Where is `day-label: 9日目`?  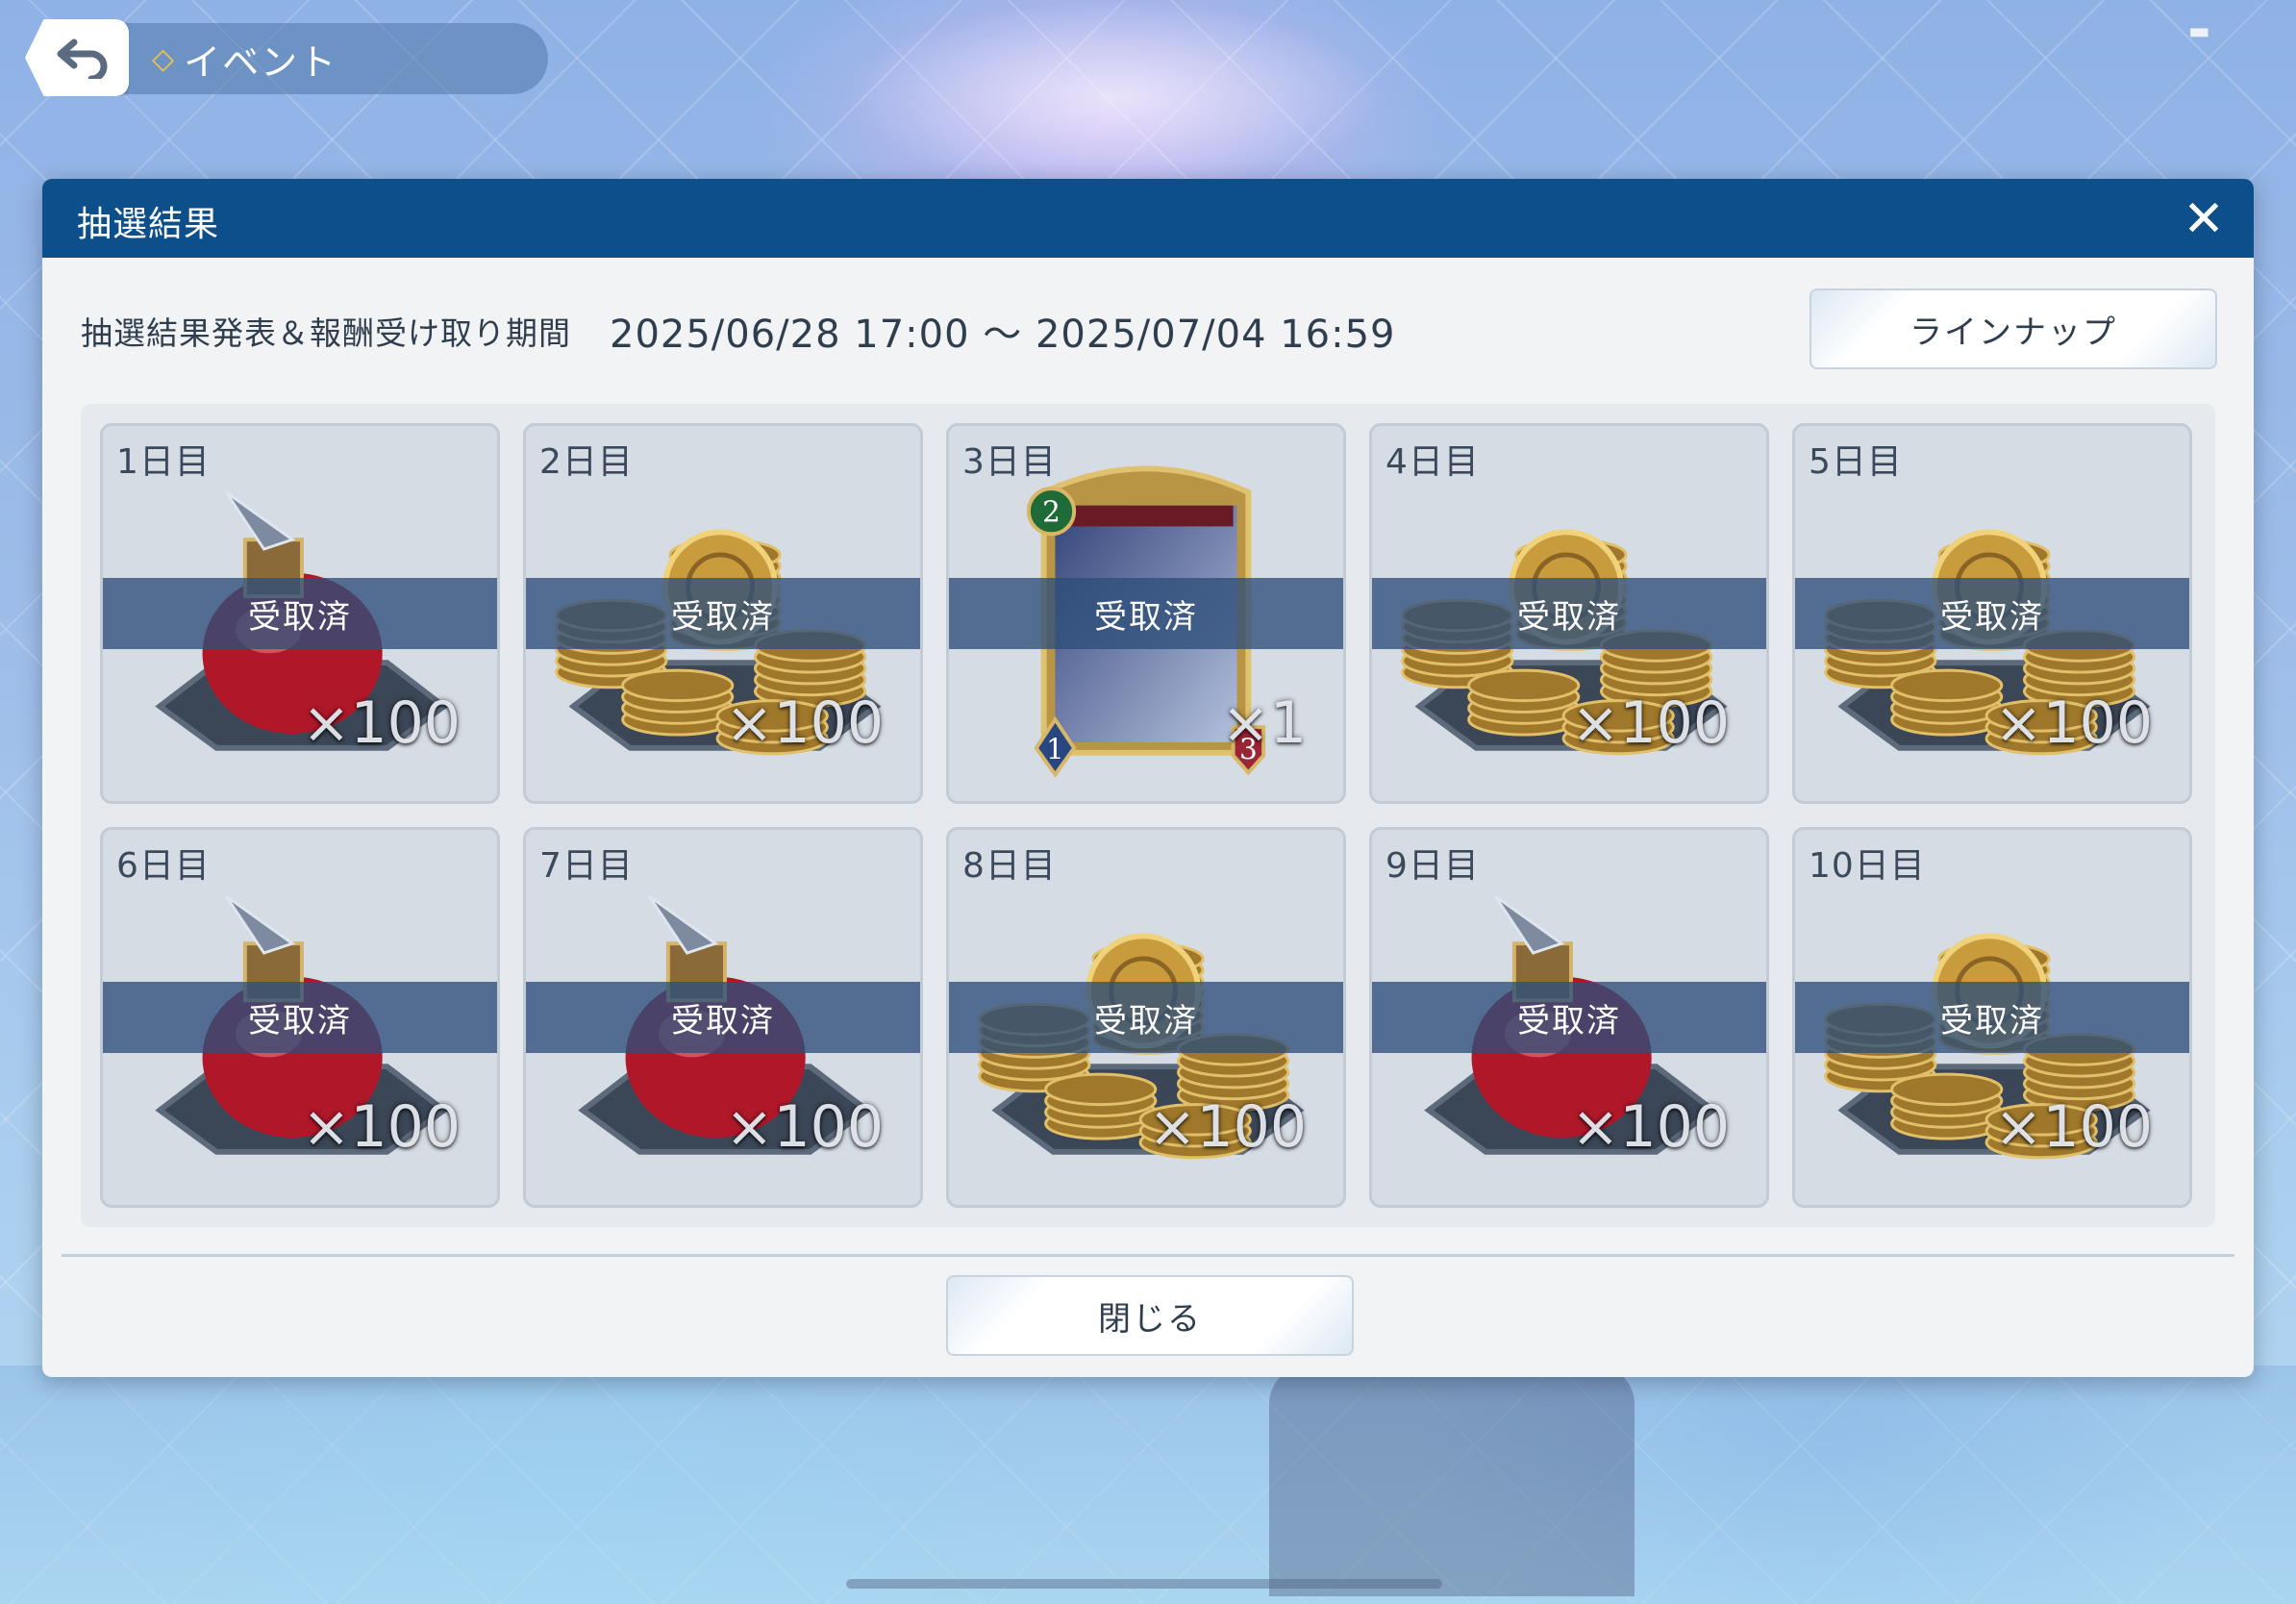
day-label: 9日目 is located at coordinates (1432, 866).